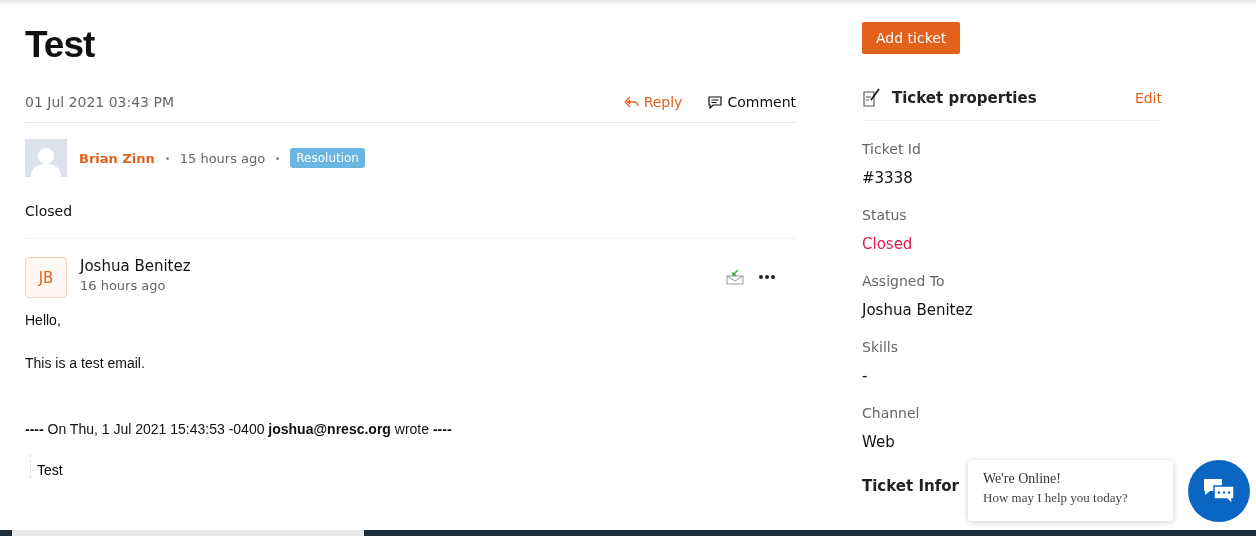 Image resolution: width=1256 pixels, height=536 pixels. I want to click on field-label: Ticket Id, so click(892, 149).